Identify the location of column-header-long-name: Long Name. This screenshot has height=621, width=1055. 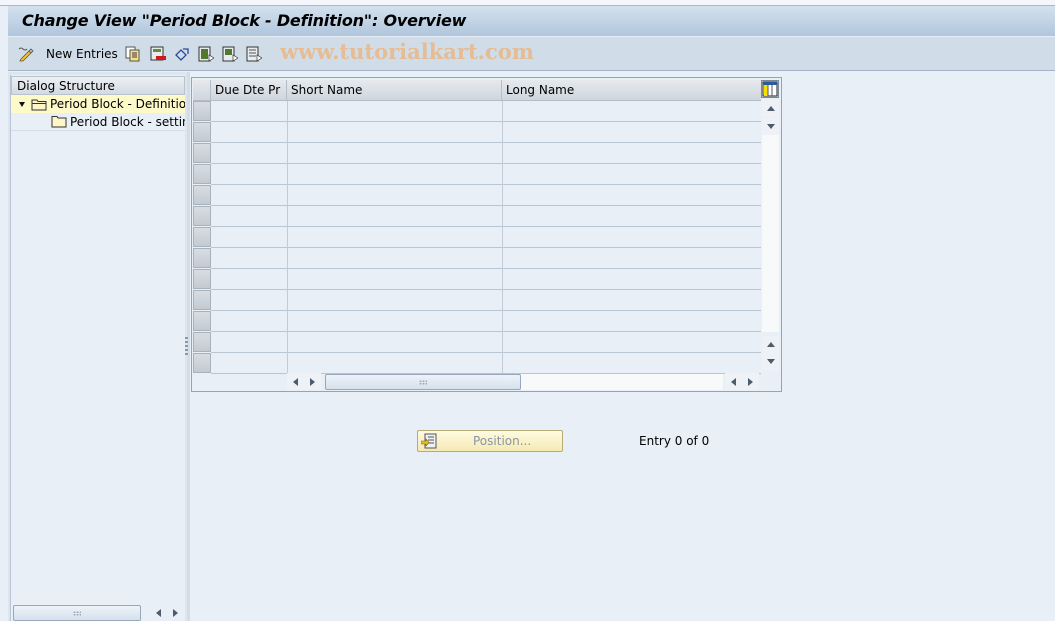
(631, 90).